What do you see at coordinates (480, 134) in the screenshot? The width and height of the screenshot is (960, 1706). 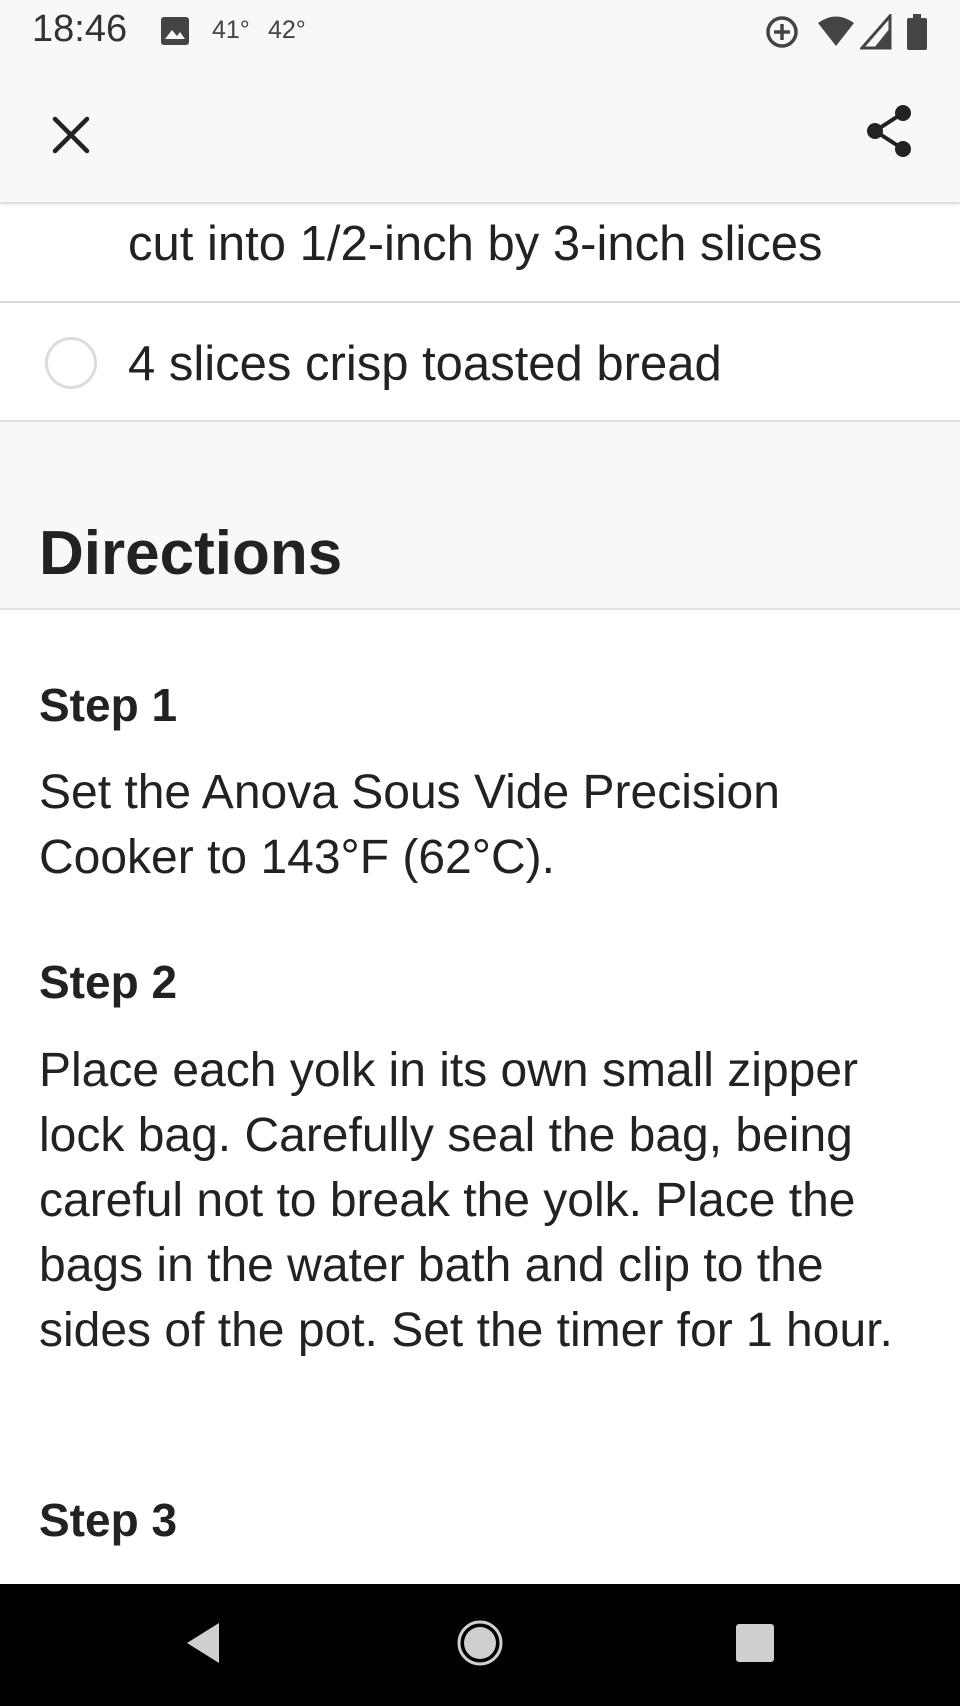 I see `top-app-bar` at bounding box center [480, 134].